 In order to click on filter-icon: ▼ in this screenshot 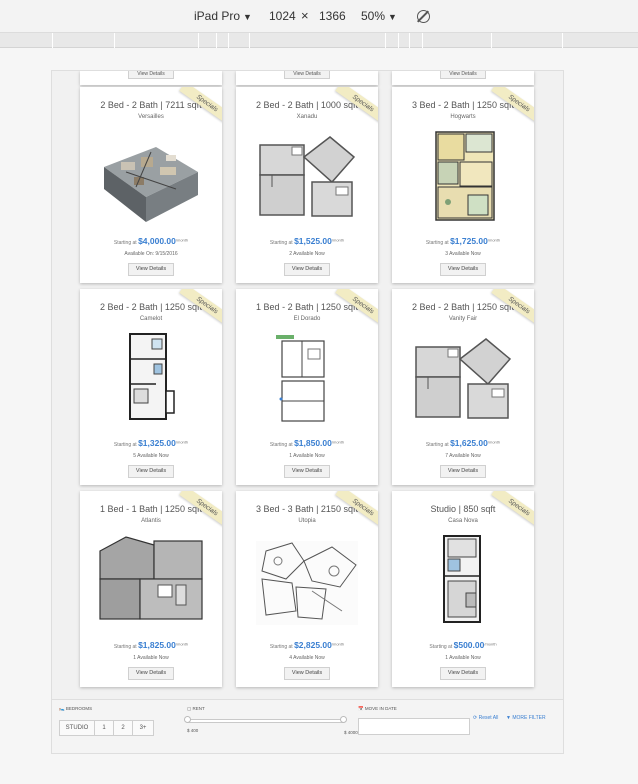, I will do `click(508, 718)`.